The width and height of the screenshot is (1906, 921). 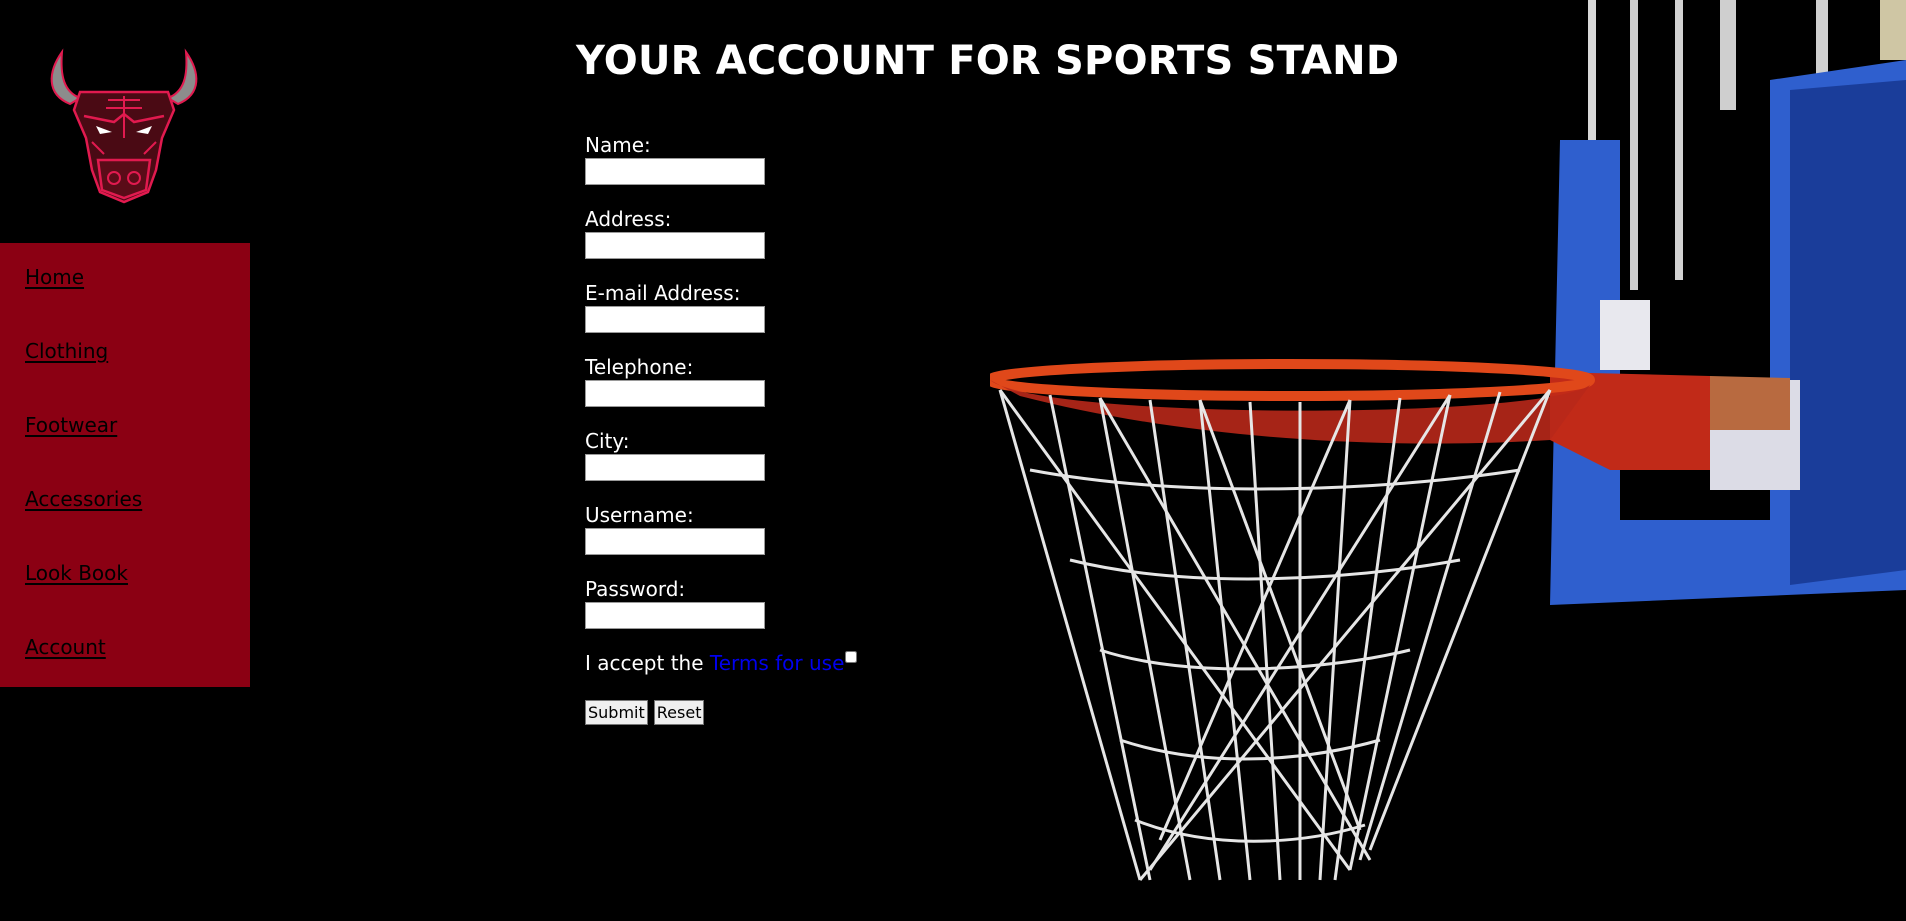 What do you see at coordinates (851, 656) in the screenshot?
I see `terms-checkbox` at bounding box center [851, 656].